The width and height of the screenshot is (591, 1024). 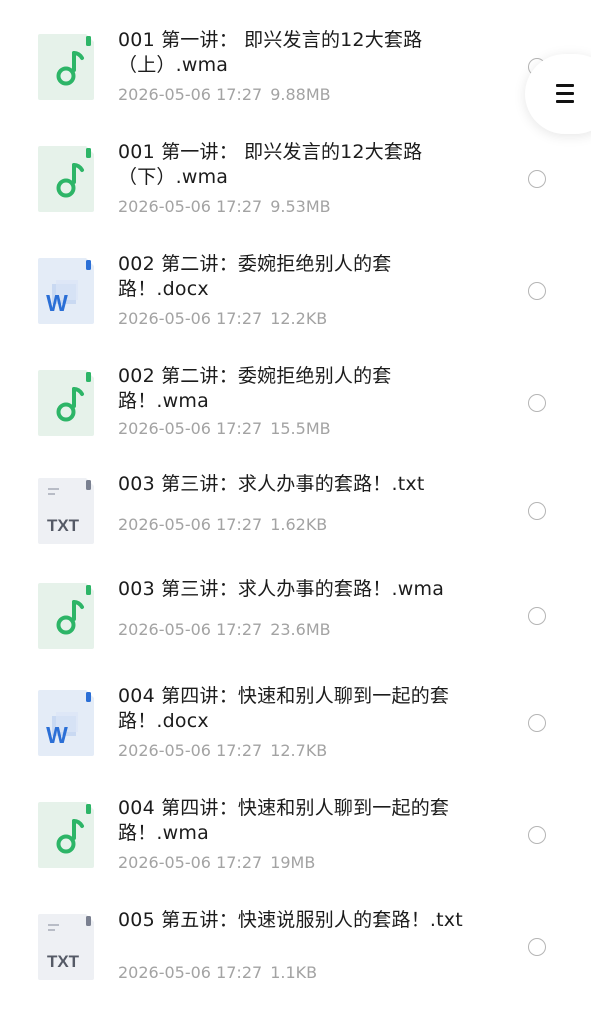 I want to click on file-size: 9.88MB, so click(x=300, y=94).